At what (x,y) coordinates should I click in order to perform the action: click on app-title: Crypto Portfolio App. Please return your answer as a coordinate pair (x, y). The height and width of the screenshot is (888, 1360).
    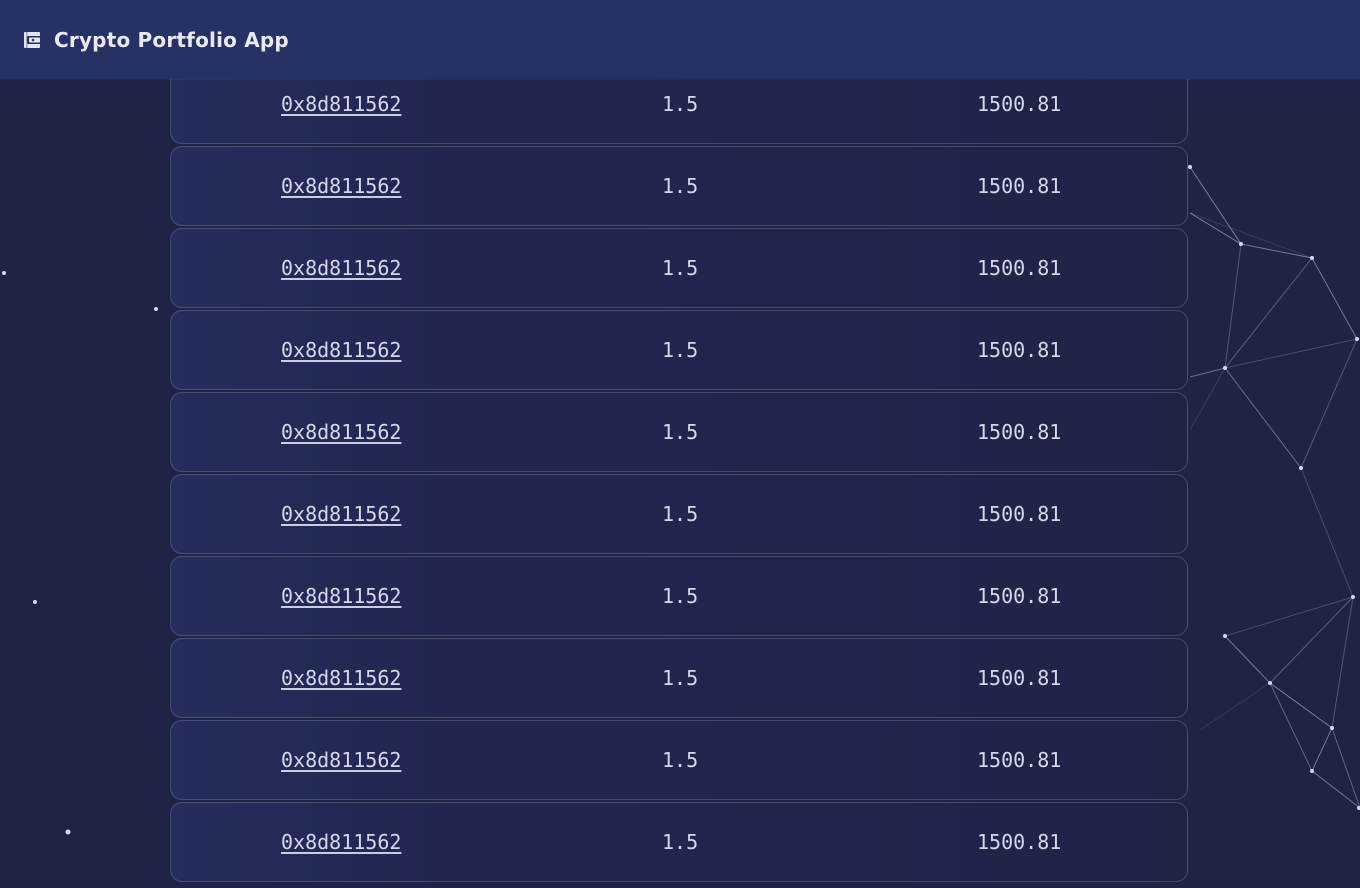
    Looking at the image, I should click on (171, 40).